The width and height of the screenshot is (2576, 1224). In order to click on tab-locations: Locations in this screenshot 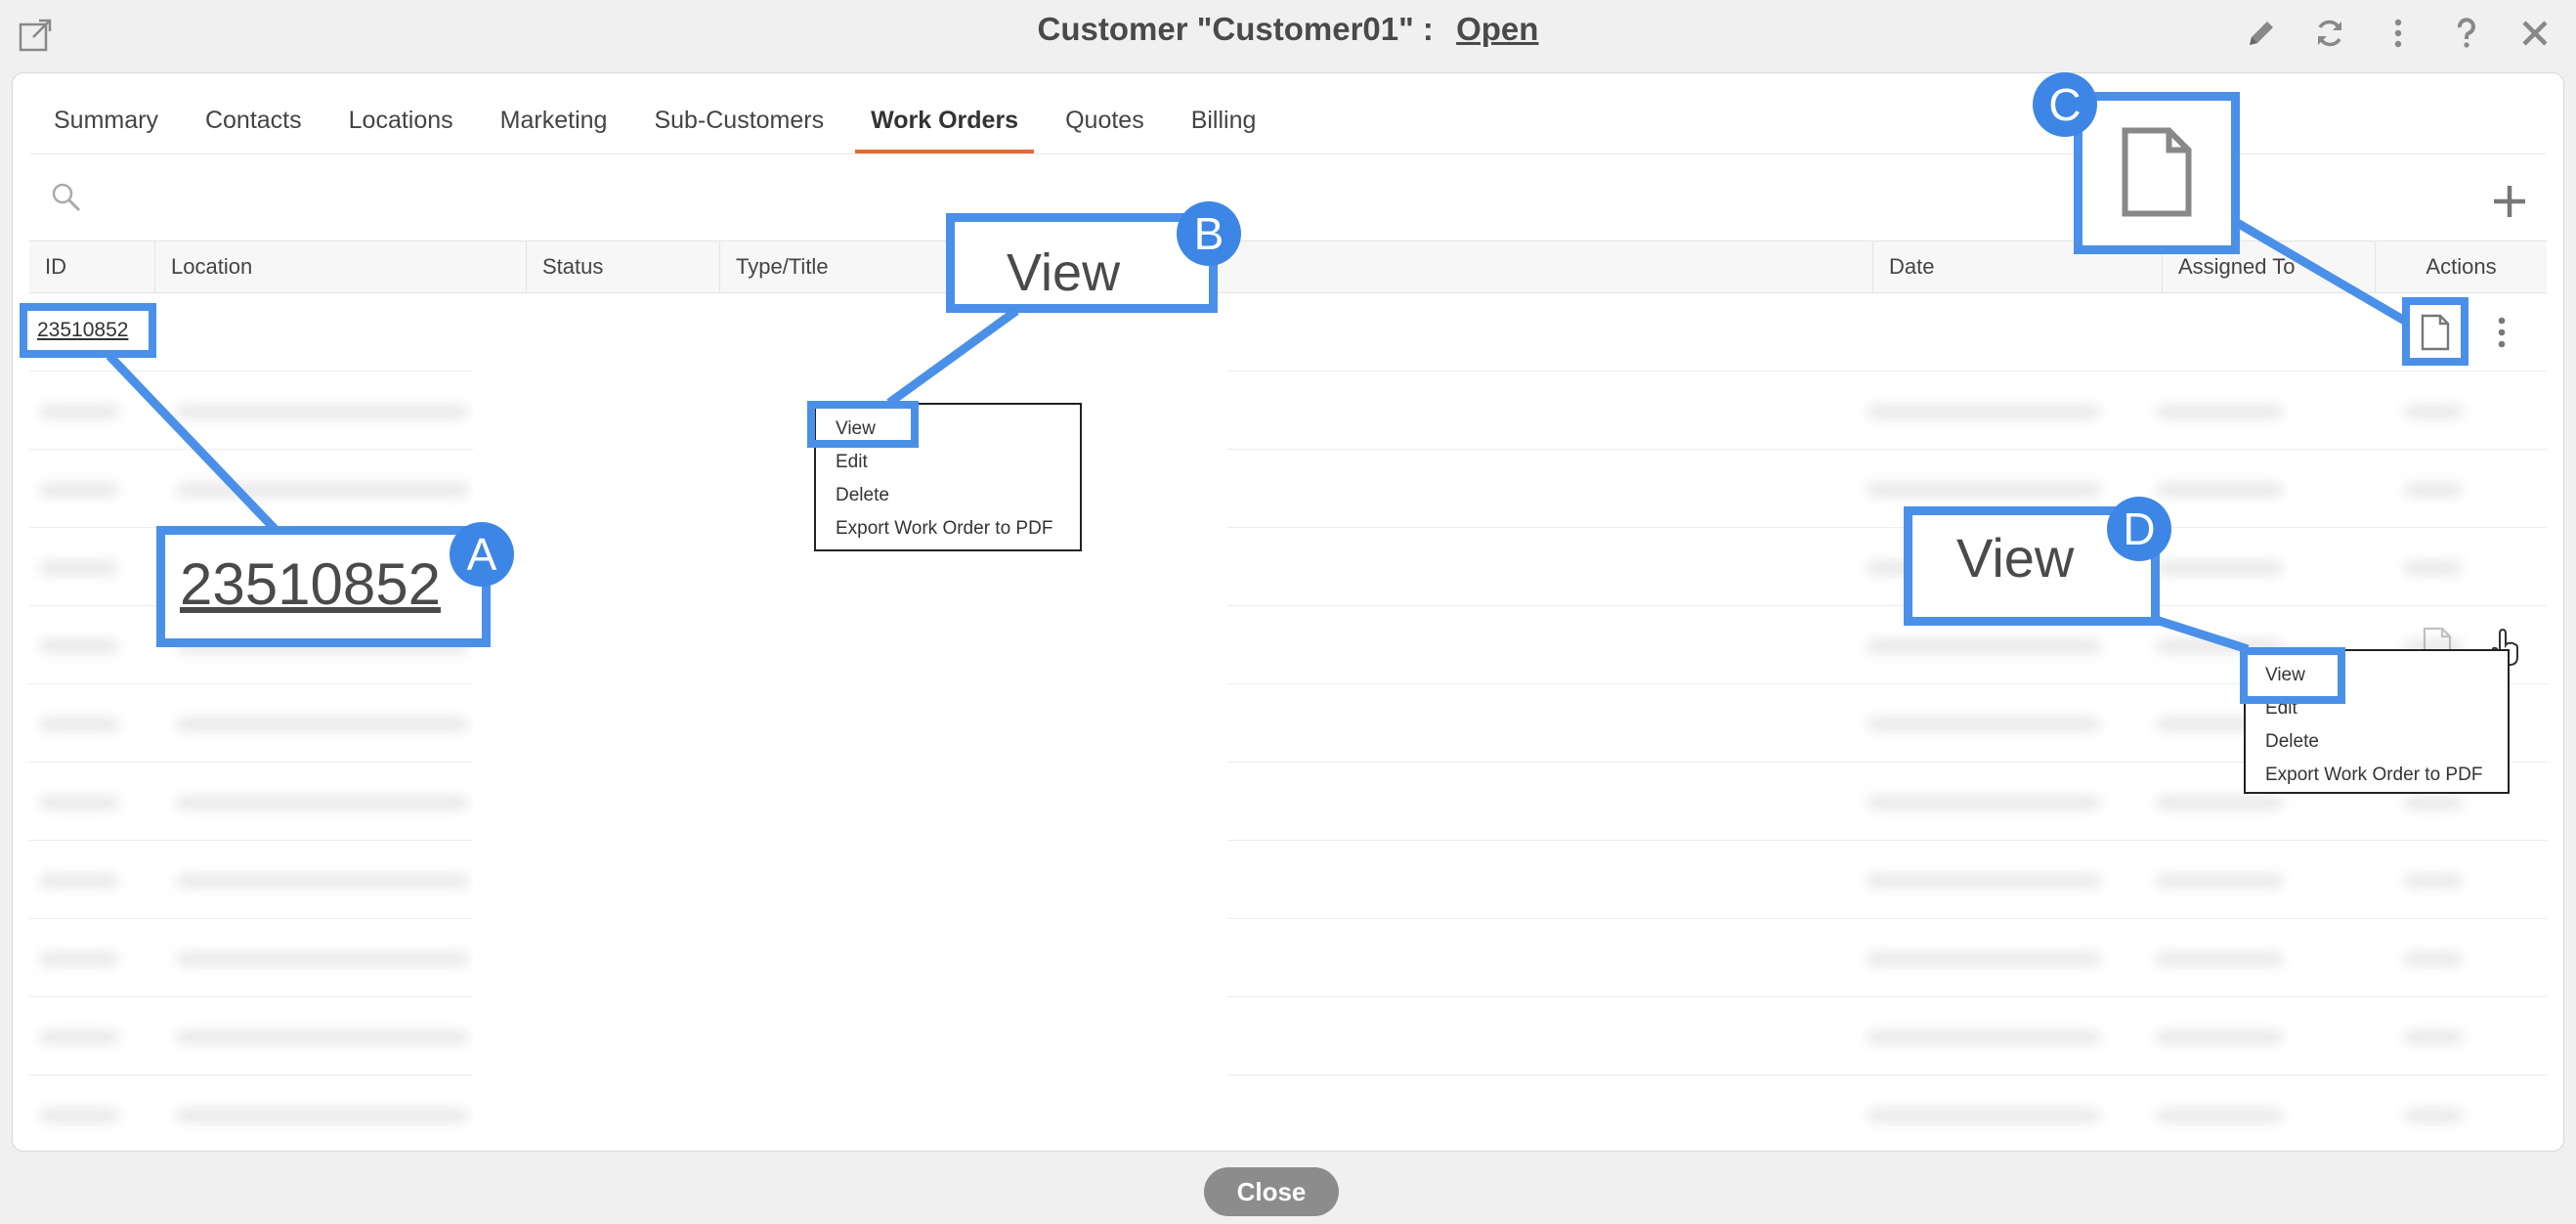, I will do `click(401, 124)`.